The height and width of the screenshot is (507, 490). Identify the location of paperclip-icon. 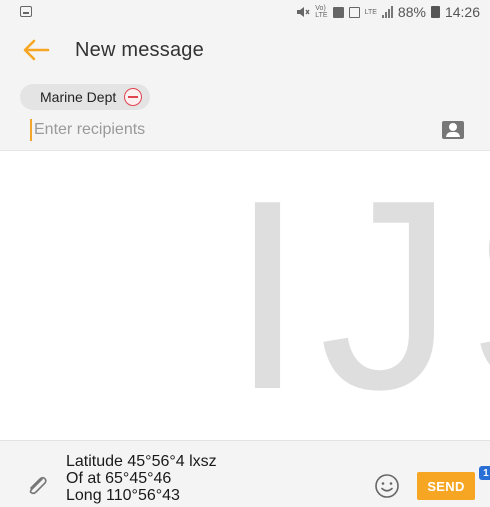
(37, 485).